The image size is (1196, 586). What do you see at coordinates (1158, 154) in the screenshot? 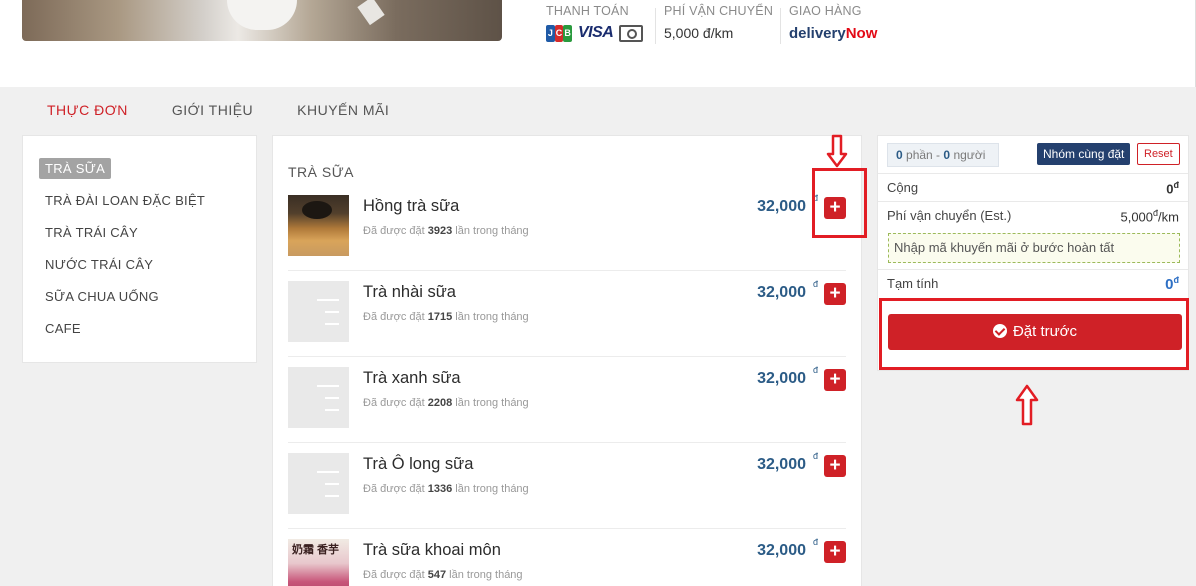
I see `reset-button: Reset` at bounding box center [1158, 154].